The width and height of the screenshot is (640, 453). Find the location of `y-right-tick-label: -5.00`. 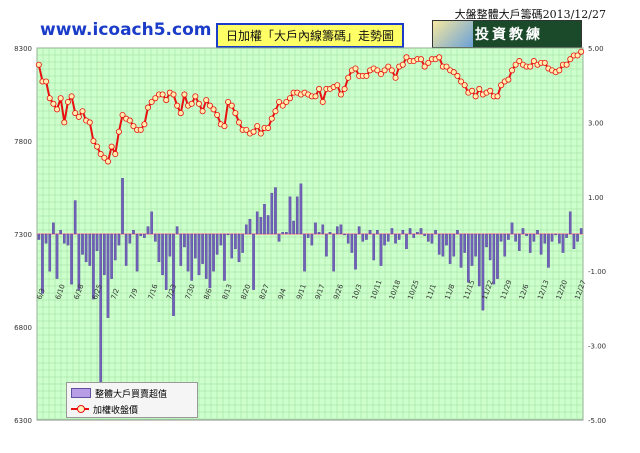

y-right-tick-label: -5.00 is located at coordinates (597, 421).